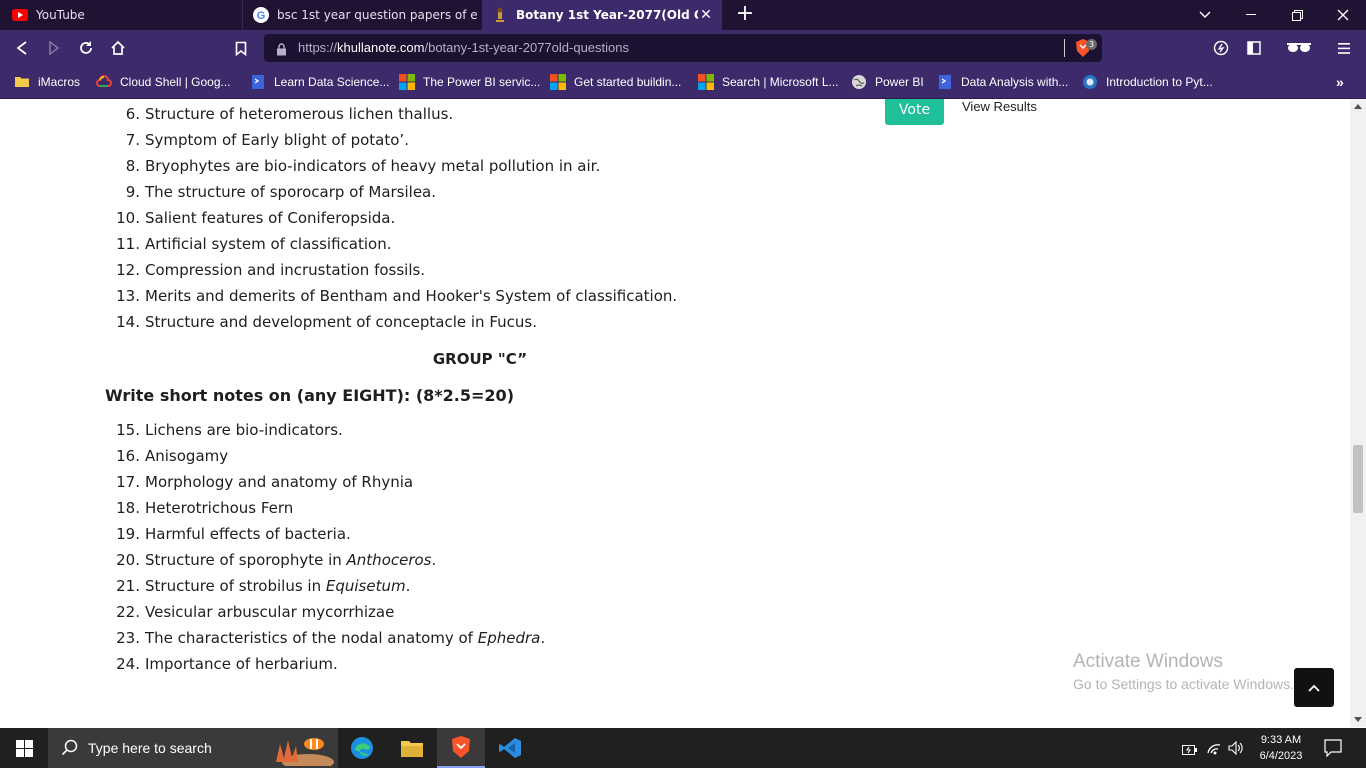 The width and height of the screenshot is (1366, 770). Describe the element at coordinates (1344, 48) in the screenshot. I see `menu-icon` at that location.